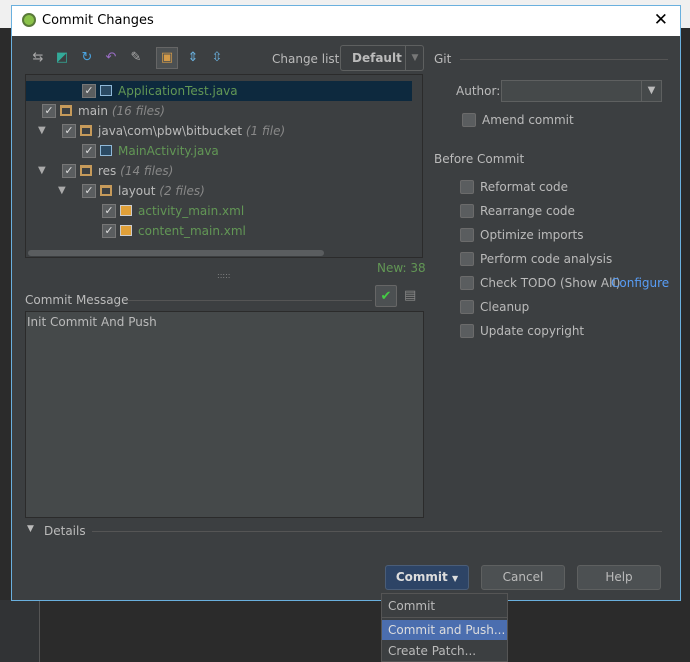 This screenshot has height=662, width=690. What do you see at coordinates (550, 283) in the screenshot?
I see `before-commit-option-label: Check TODO (Show All)` at bounding box center [550, 283].